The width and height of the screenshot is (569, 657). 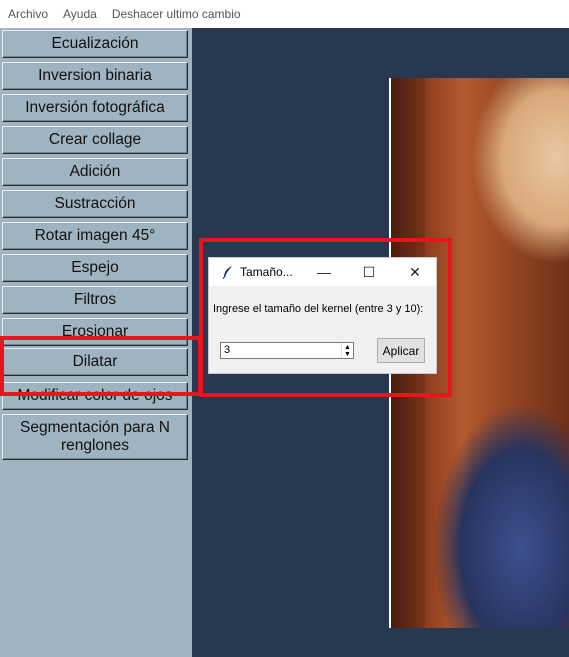 What do you see at coordinates (95, 396) in the screenshot?
I see `modificar-color-ojos-button: Modificar color de ojos` at bounding box center [95, 396].